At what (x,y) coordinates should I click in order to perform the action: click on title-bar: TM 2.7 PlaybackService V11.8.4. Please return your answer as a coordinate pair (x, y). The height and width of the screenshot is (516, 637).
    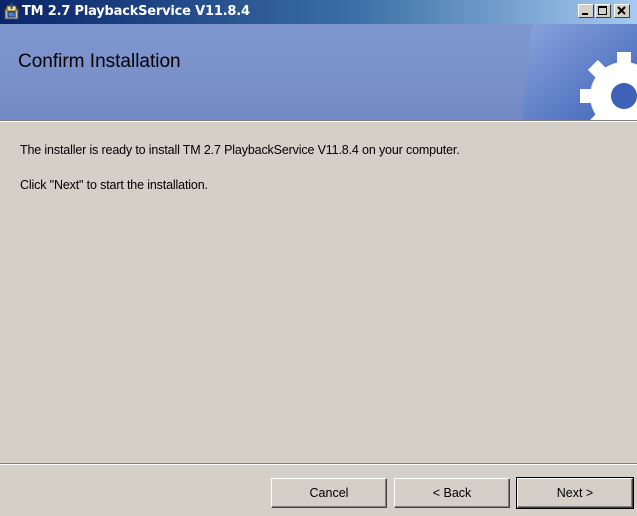
    Looking at the image, I should click on (318, 12).